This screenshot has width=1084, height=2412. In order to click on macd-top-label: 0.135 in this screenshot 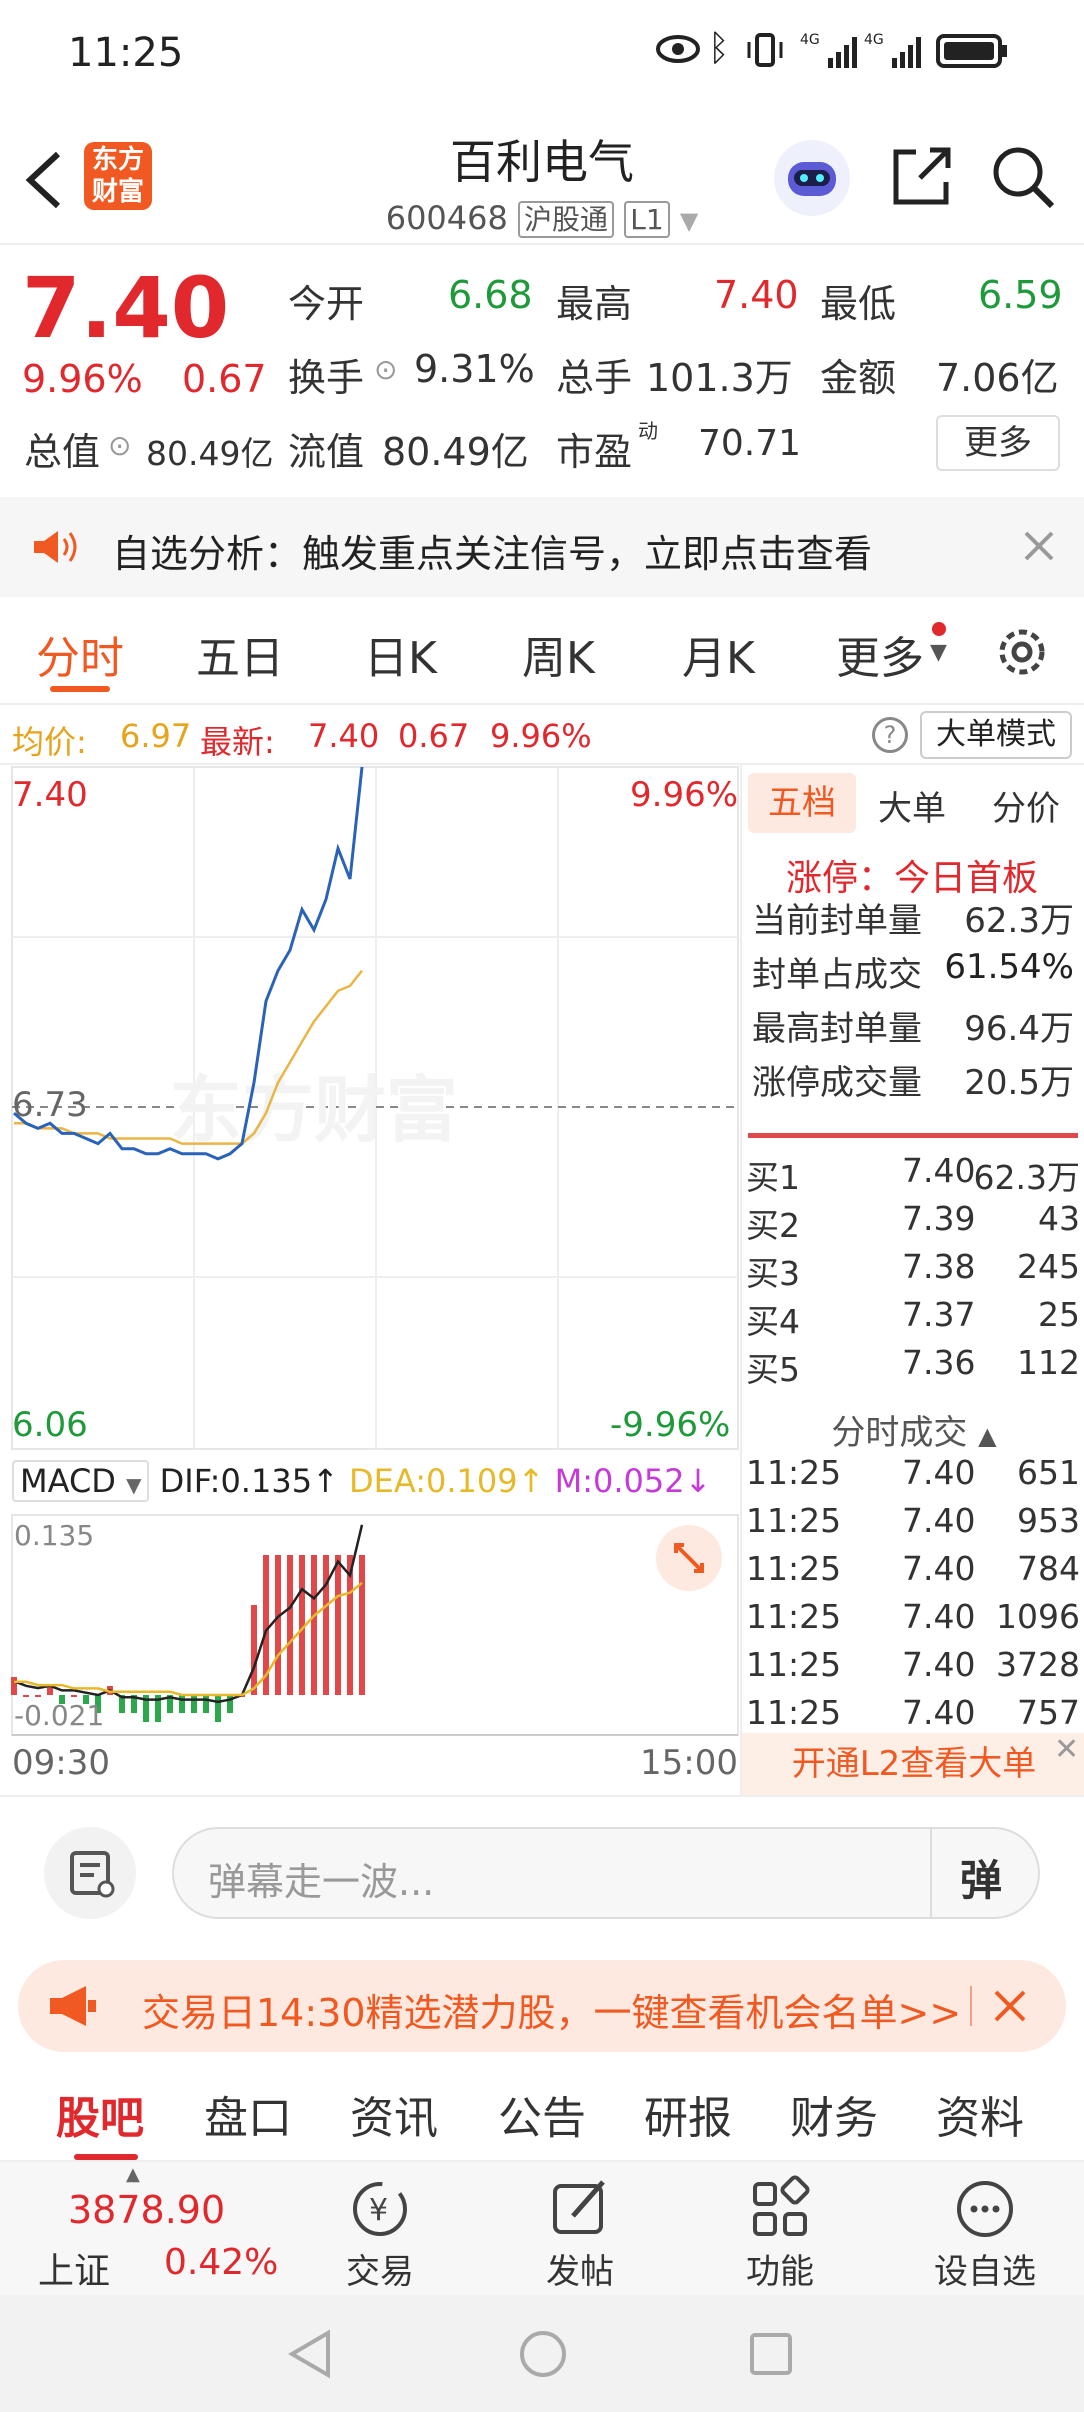, I will do `click(54, 1535)`.